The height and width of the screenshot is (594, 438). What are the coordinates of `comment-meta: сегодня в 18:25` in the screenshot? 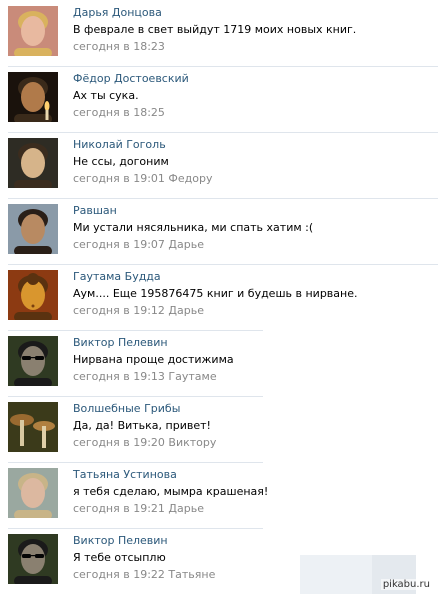 It's located at (119, 112).